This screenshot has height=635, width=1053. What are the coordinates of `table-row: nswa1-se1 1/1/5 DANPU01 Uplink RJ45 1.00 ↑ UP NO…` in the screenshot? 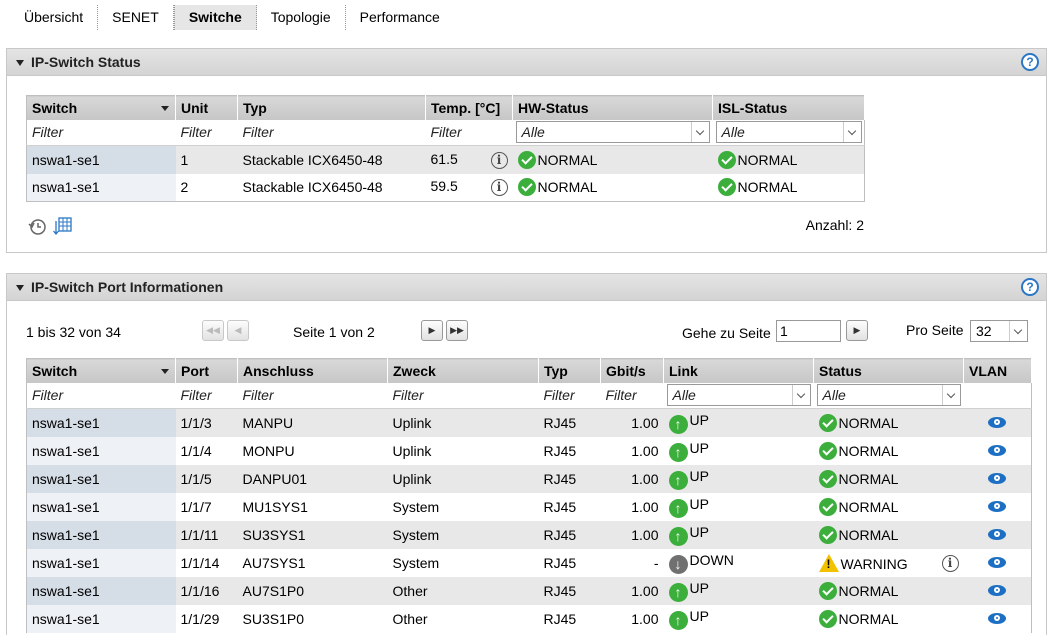 It's located at (529, 478).